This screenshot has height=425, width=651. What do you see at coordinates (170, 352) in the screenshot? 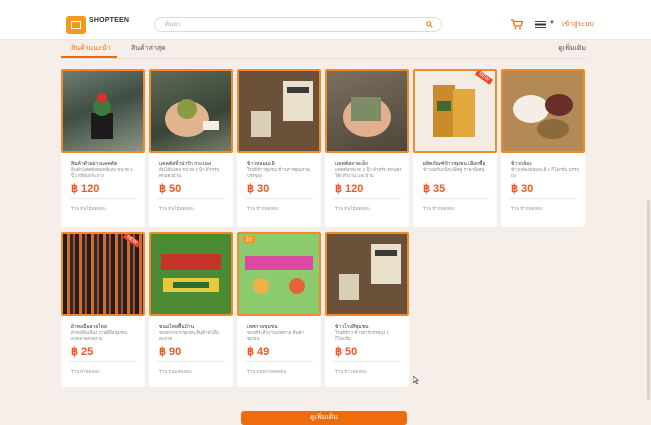
I see `product-price: ฿ 90` at bounding box center [170, 352].